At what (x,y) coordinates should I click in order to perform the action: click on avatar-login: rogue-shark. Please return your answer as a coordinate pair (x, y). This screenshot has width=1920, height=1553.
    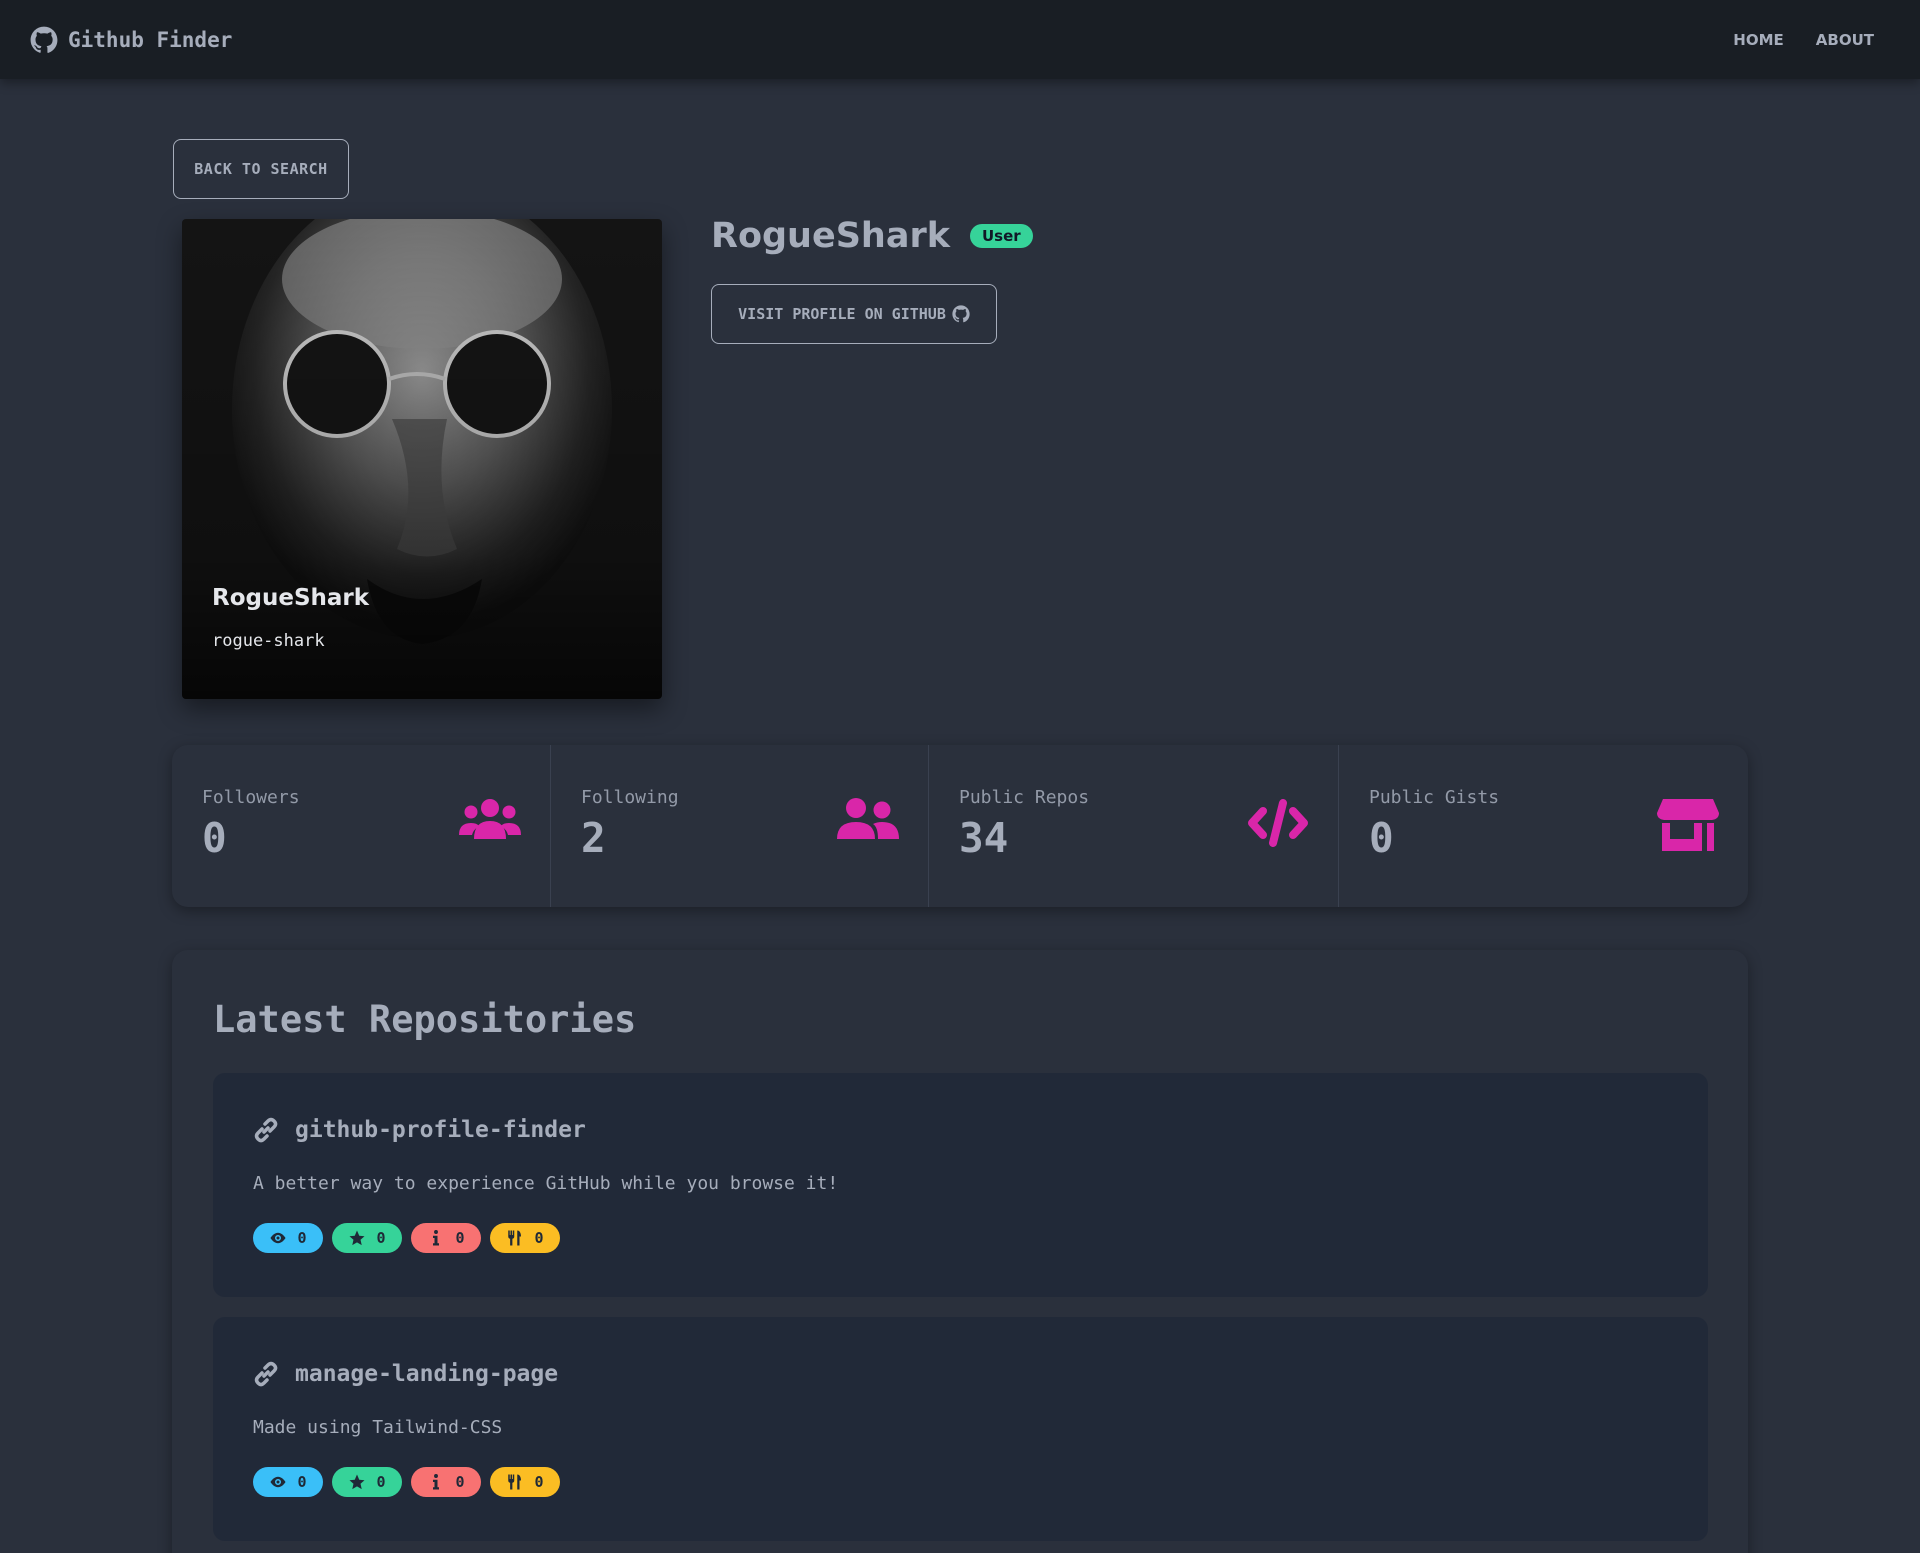
    Looking at the image, I should click on (268, 641).